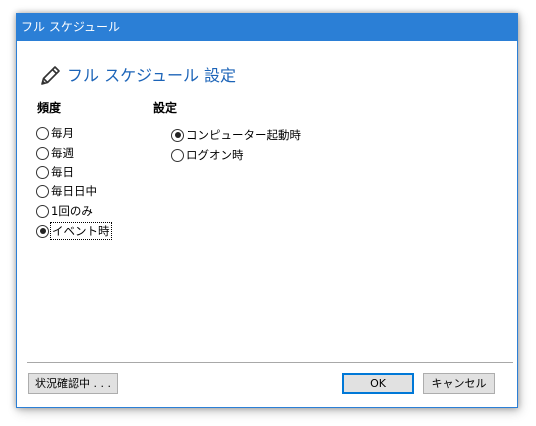  I want to click on radio-at-logon: ログオン時, so click(207, 155).